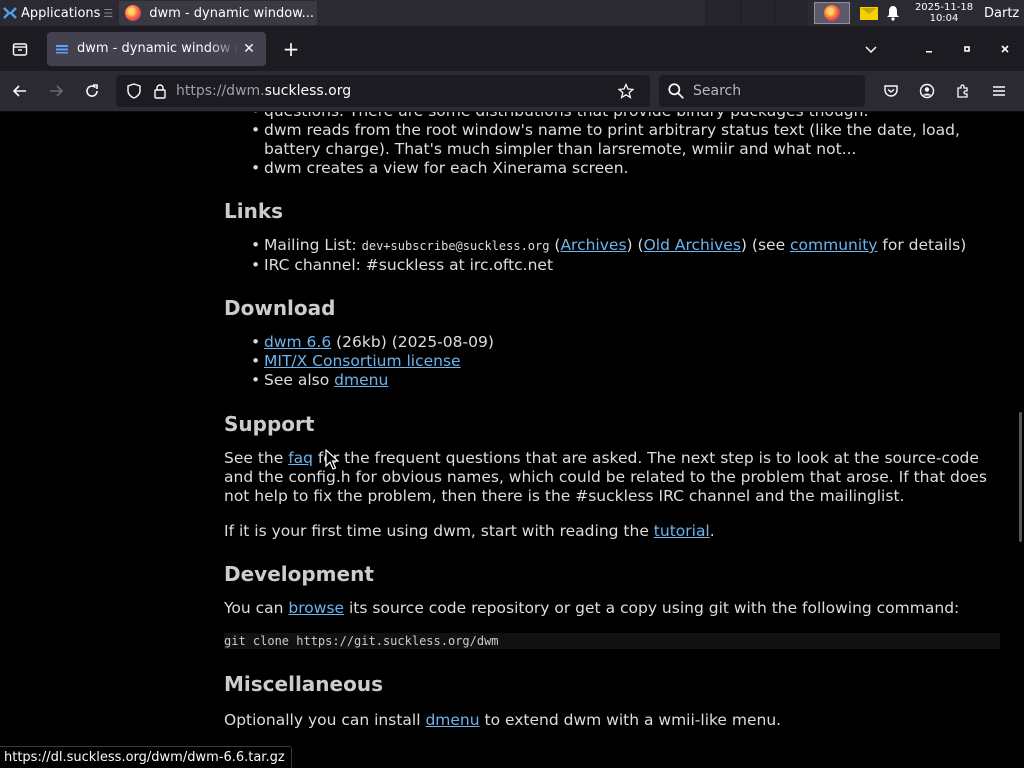 The image size is (1024, 768). I want to click on pocket-icon, so click(891, 91).